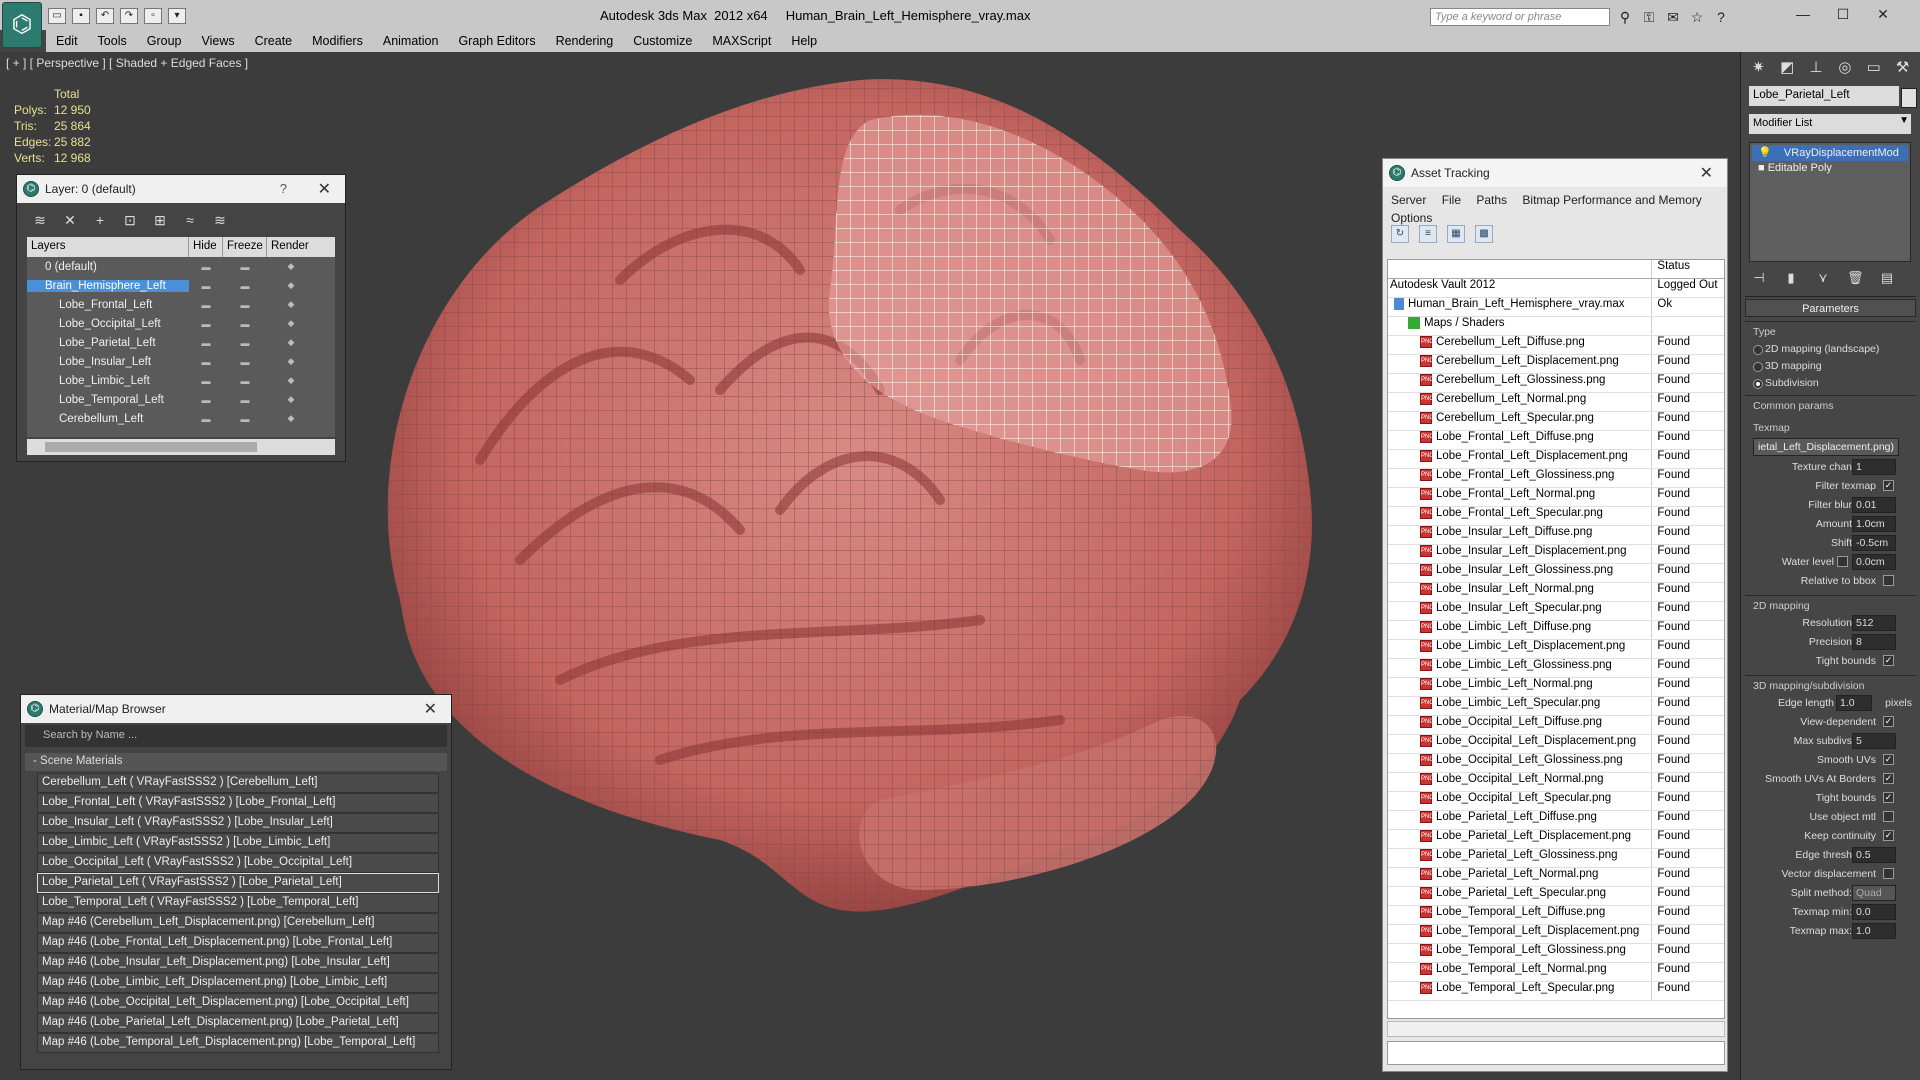 The width and height of the screenshot is (1920, 1080). Describe the element at coordinates (1888, 816) in the screenshot. I see `use-object-mtl-checkbox` at that location.